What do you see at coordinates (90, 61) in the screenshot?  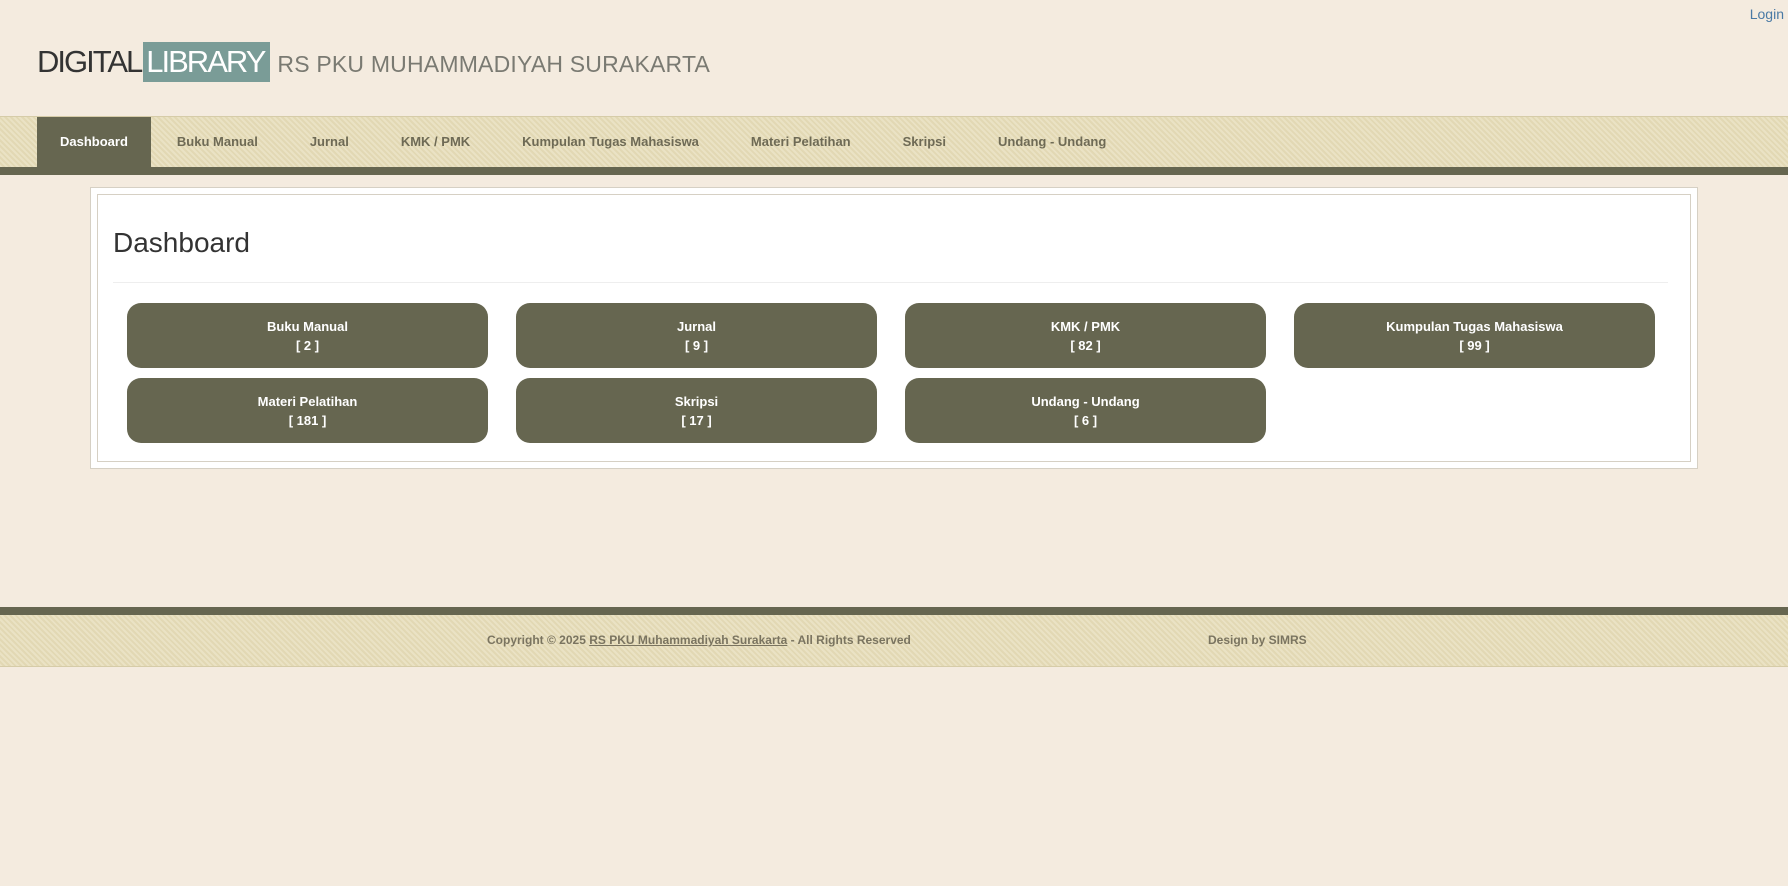 I see `logo-digital: DIGITAL` at bounding box center [90, 61].